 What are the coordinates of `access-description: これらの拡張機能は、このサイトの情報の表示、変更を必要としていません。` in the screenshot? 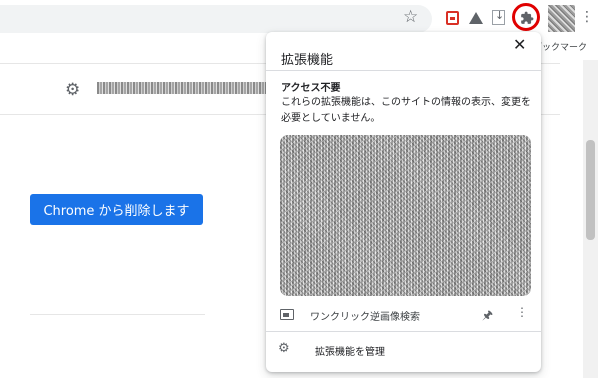 It's located at (406, 110).